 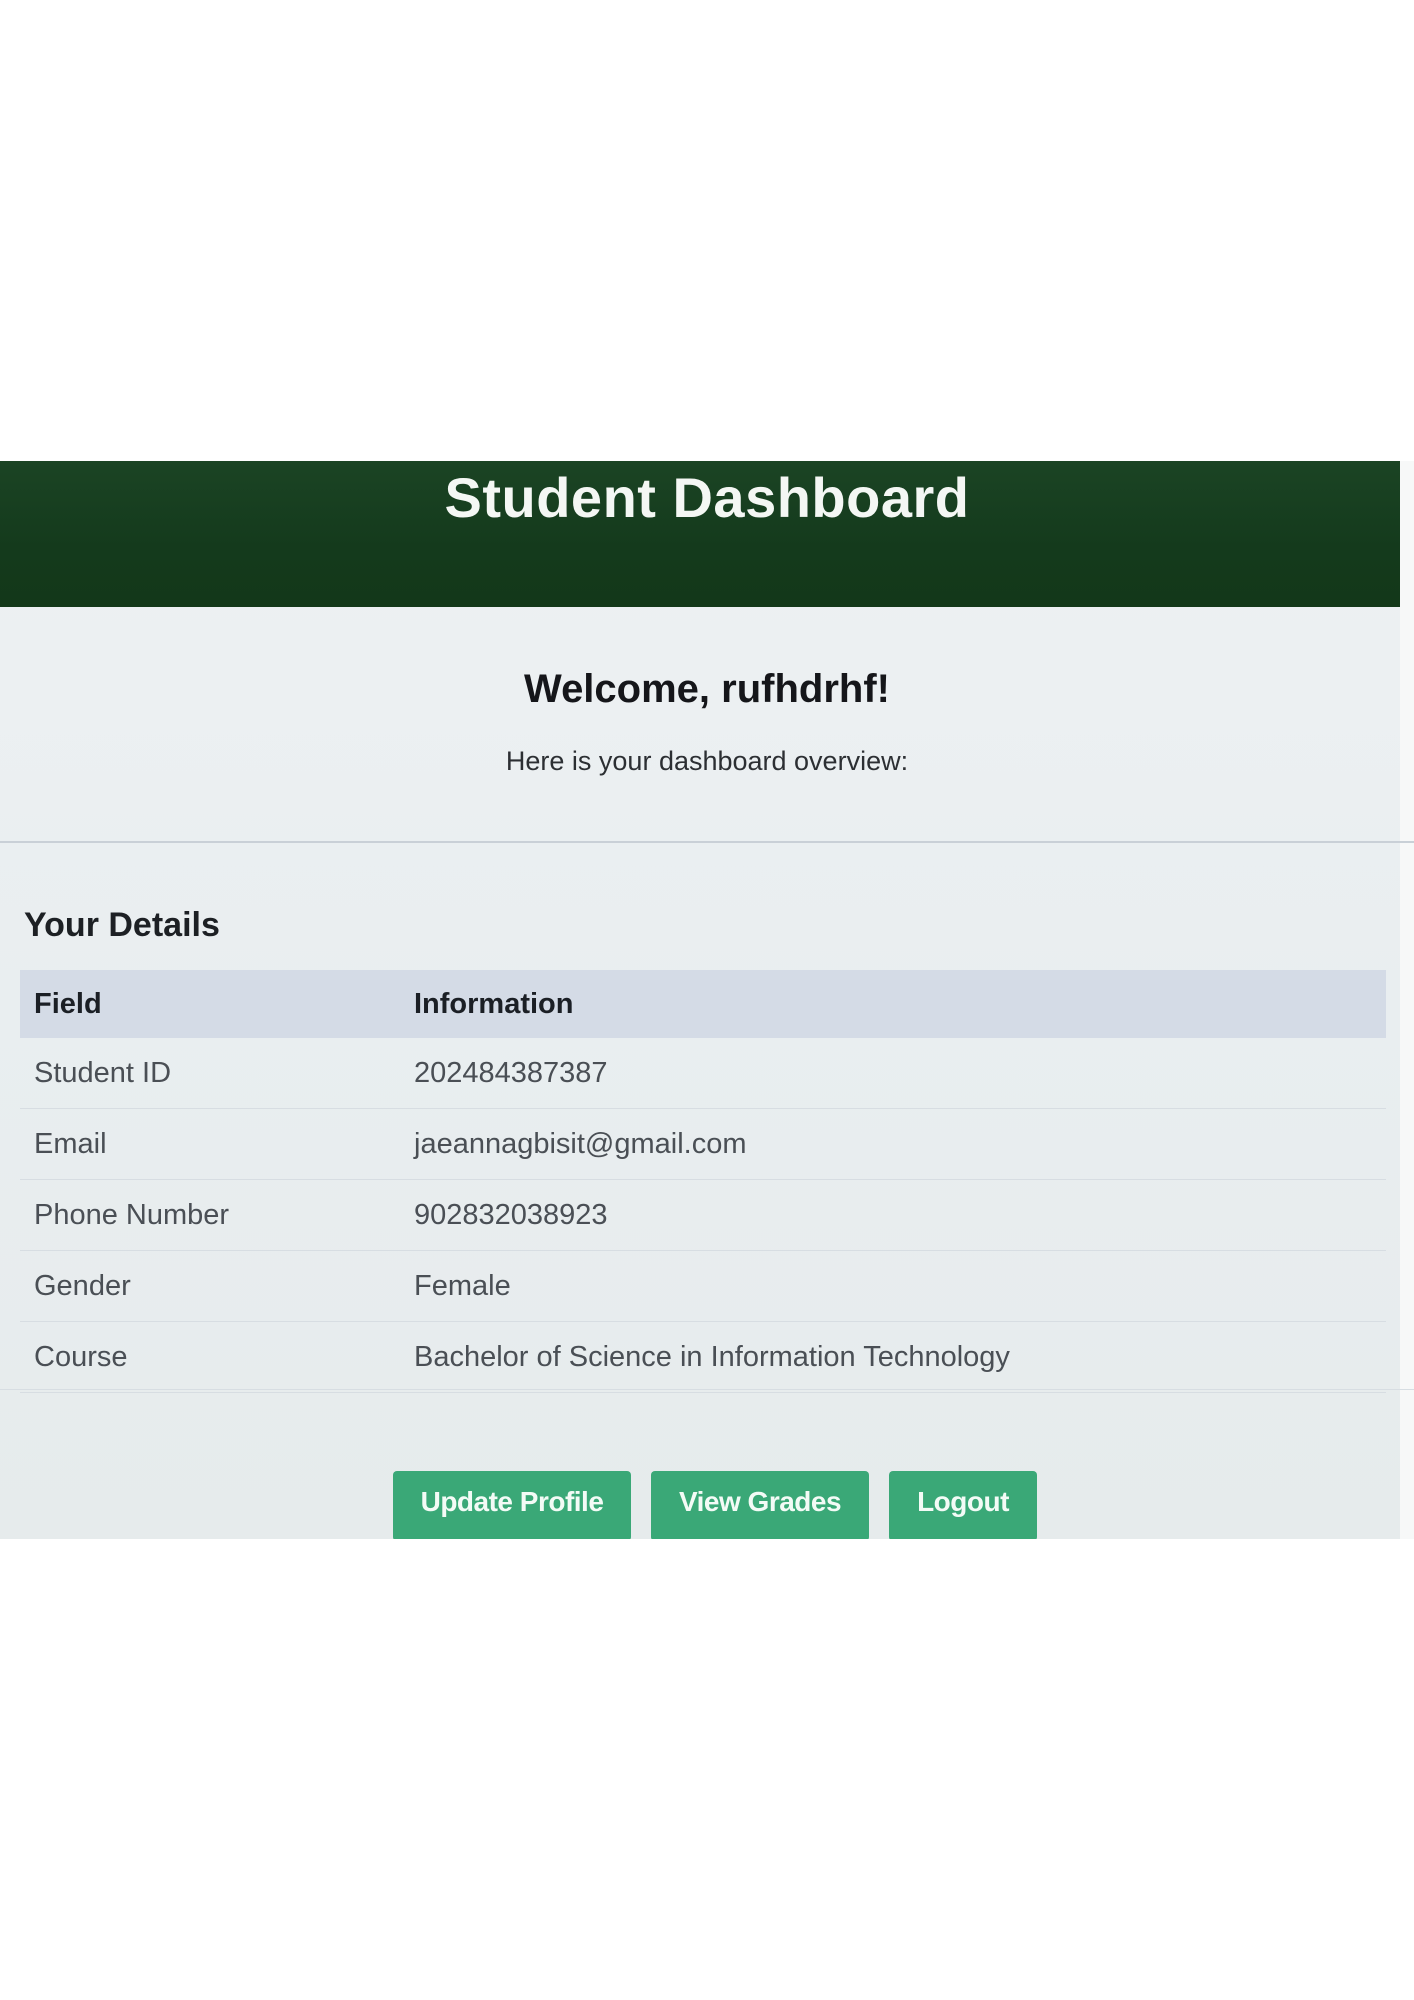 What do you see at coordinates (82, 1286) in the screenshot?
I see `field-label: Gender` at bounding box center [82, 1286].